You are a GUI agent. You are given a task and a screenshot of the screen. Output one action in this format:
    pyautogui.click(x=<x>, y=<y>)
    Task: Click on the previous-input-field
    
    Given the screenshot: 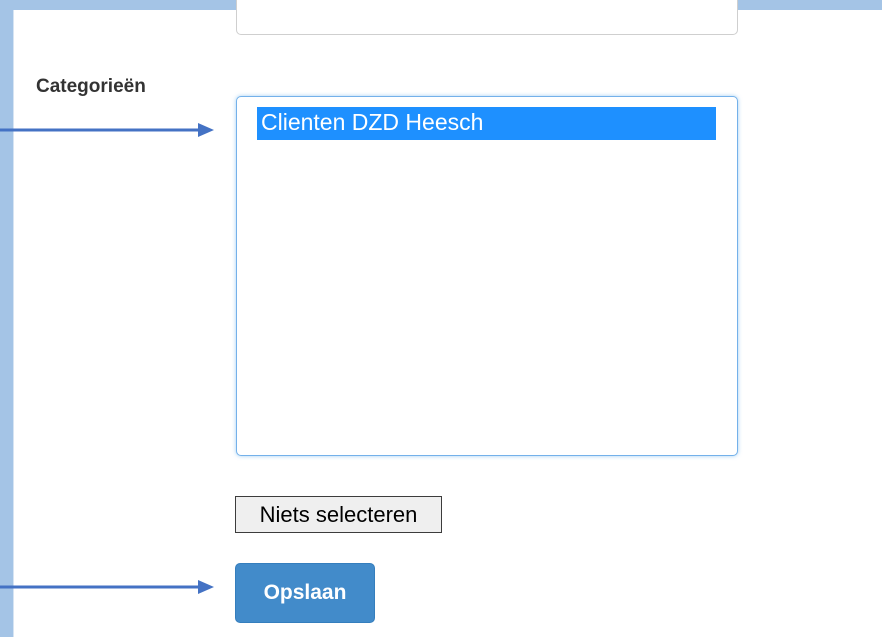 What is the action you would take?
    pyautogui.click(x=487, y=17)
    